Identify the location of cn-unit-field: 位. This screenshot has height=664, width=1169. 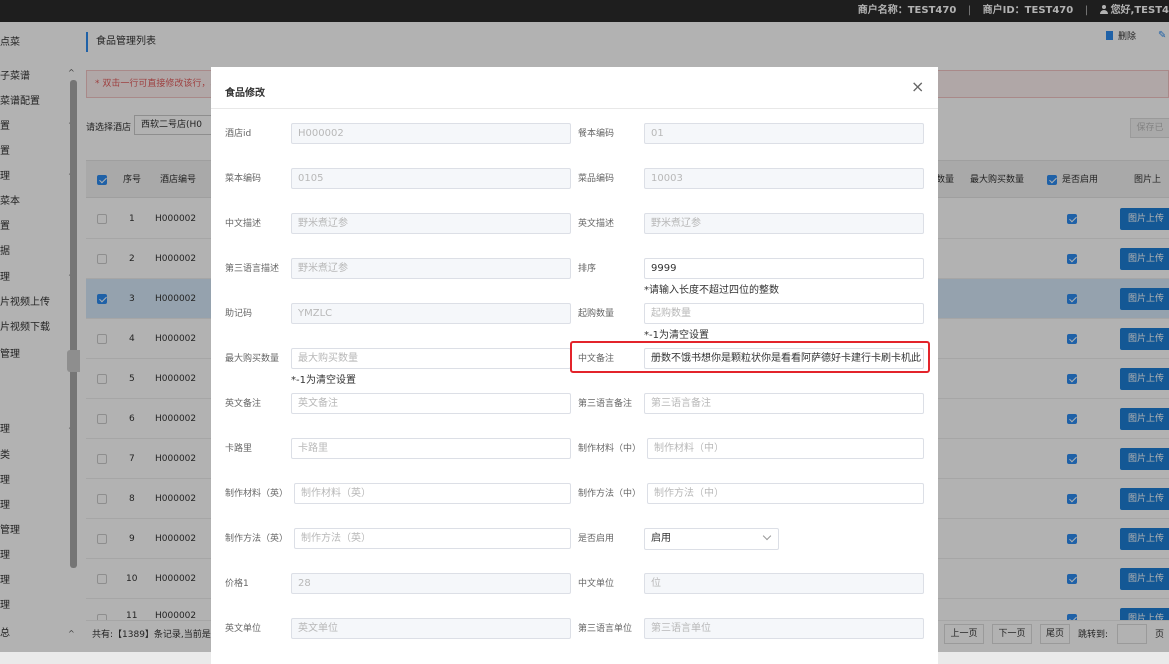
(784, 583).